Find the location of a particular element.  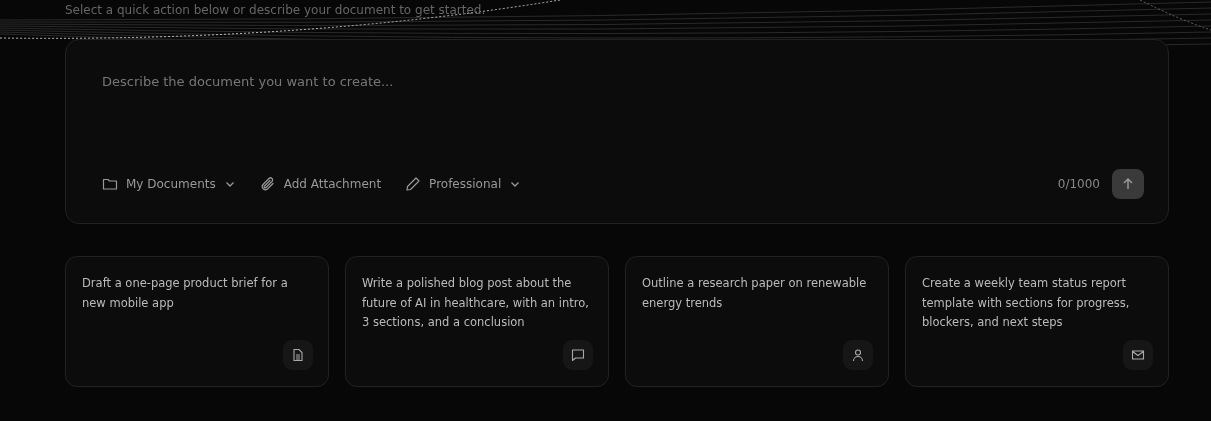

suggestion-text: Write a polished blog post about the future of AI in healthcare, with an intro, 3 sections, and a conclusion is located at coordinates (476, 303).